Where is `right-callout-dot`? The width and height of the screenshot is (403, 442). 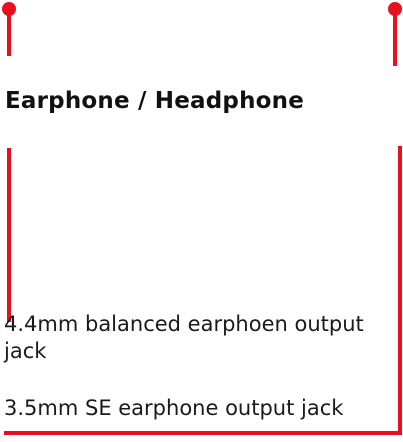
right-callout-dot is located at coordinates (395, 9).